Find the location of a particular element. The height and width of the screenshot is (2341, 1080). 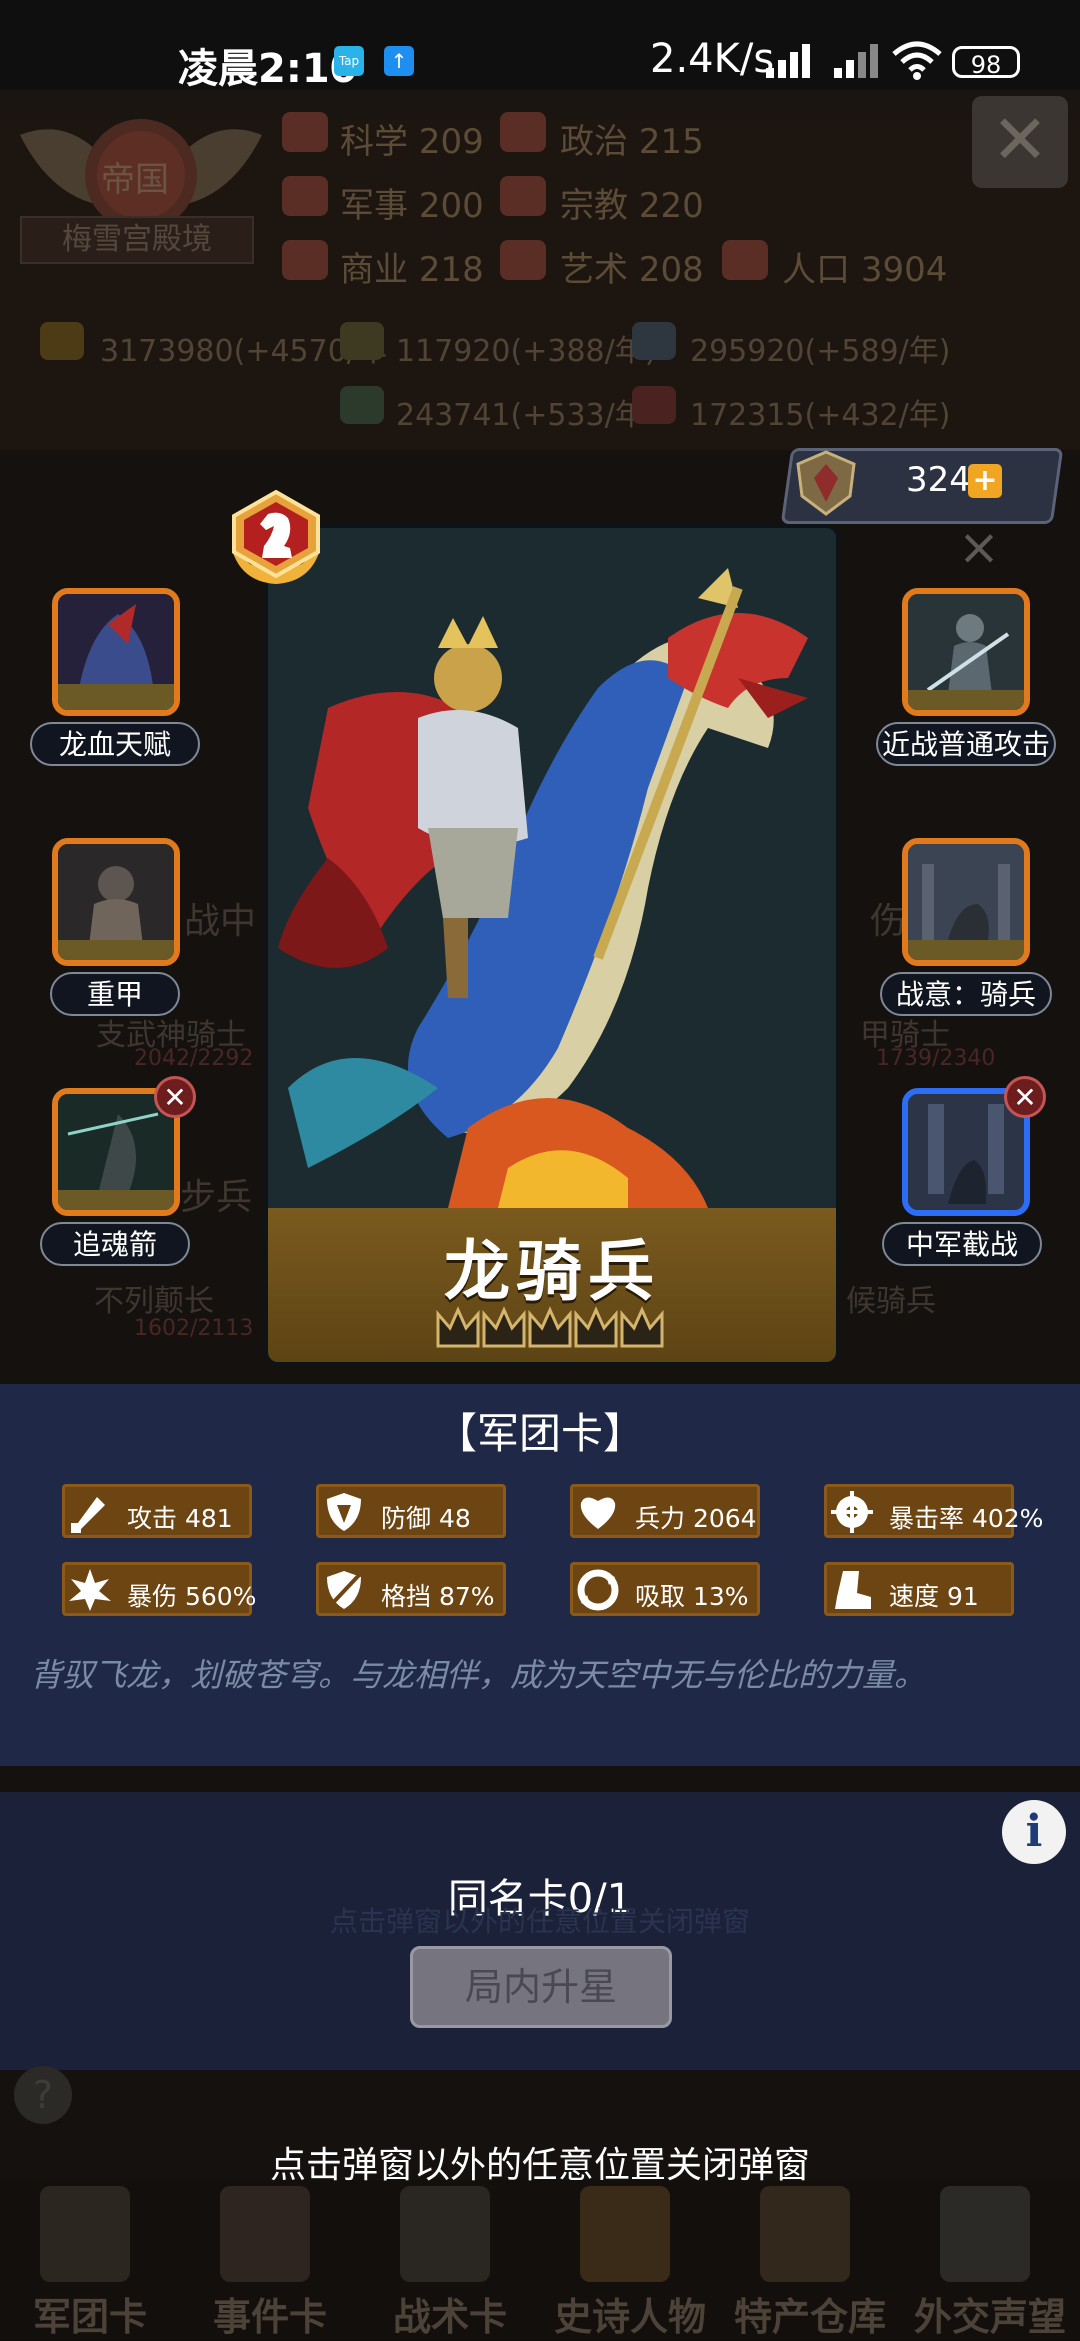

bg-text: 1739/2340 is located at coordinates (936, 1058).